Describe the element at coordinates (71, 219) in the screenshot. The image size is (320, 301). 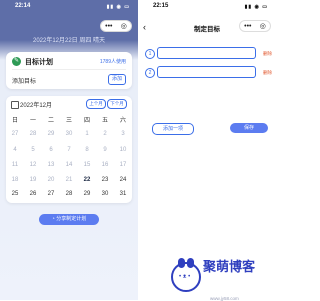
I see `share-label: 分享制定计划` at that location.